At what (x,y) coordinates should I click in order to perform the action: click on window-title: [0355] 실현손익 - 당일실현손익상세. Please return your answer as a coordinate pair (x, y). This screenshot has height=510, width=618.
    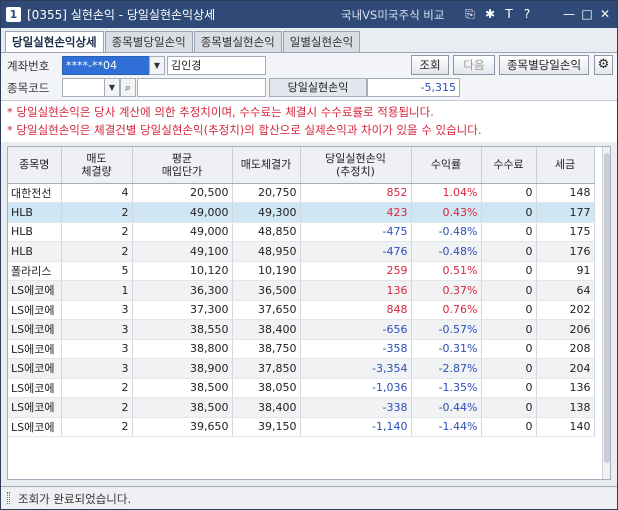
    Looking at the image, I should click on (121, 14).